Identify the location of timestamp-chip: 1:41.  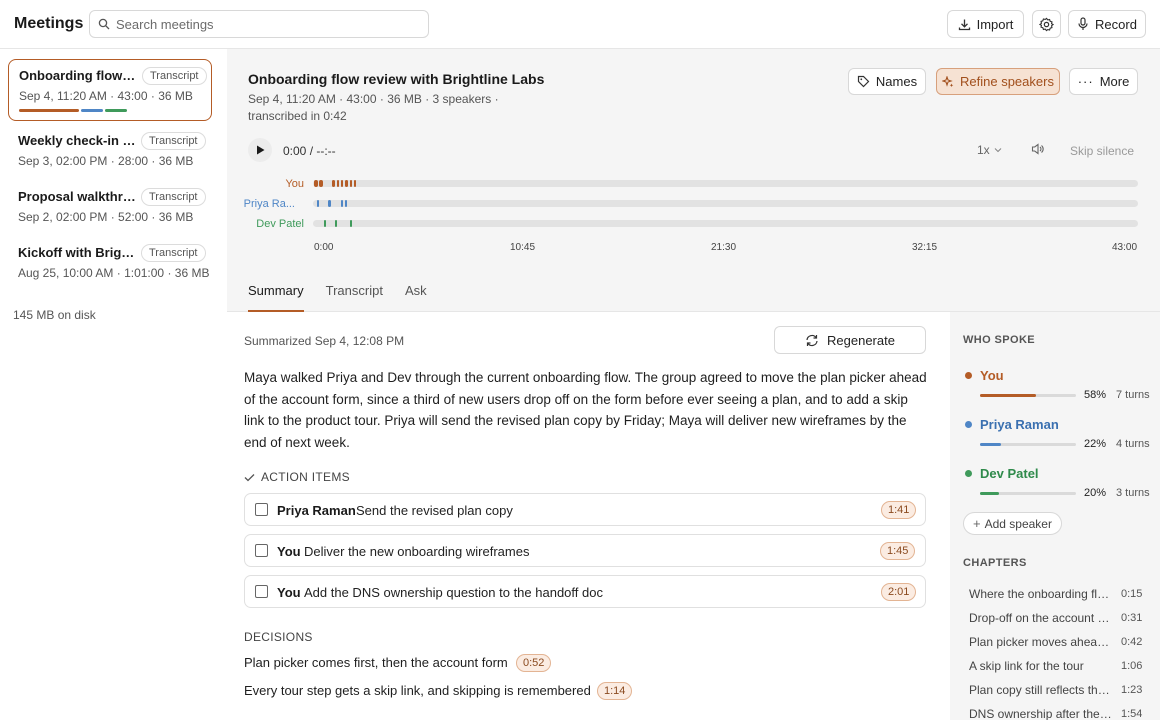
(899, 510).